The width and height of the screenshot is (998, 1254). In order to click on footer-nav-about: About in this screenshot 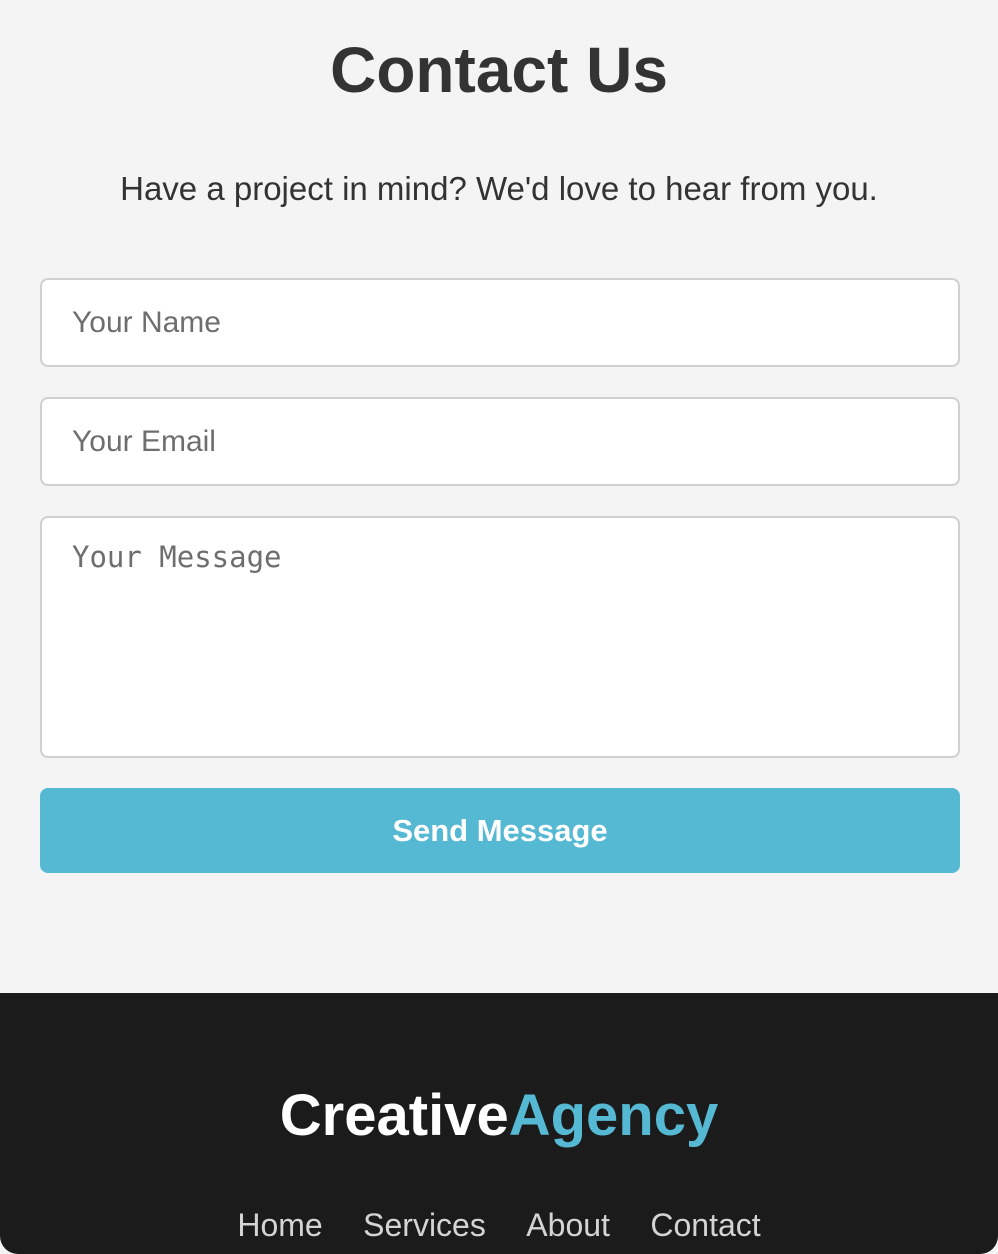, I will do `click(568, 1225)`.